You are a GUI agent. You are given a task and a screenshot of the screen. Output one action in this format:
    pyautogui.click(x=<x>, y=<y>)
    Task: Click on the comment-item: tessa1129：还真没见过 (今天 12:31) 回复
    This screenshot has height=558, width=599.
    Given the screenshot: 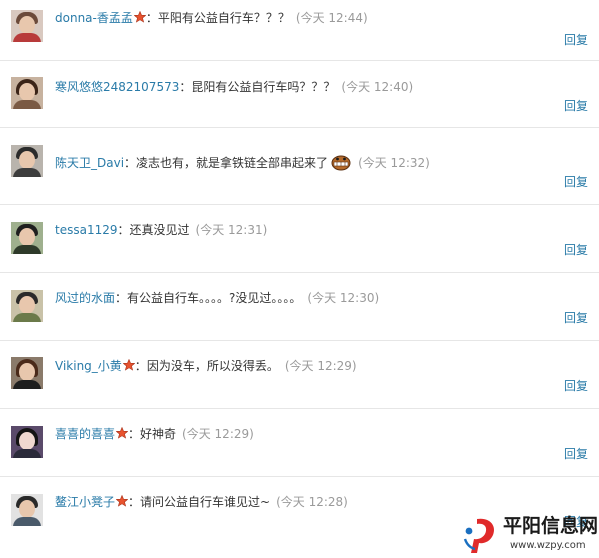 What is the action you would take?
    pyautogui.click(x=299, y=239)
    